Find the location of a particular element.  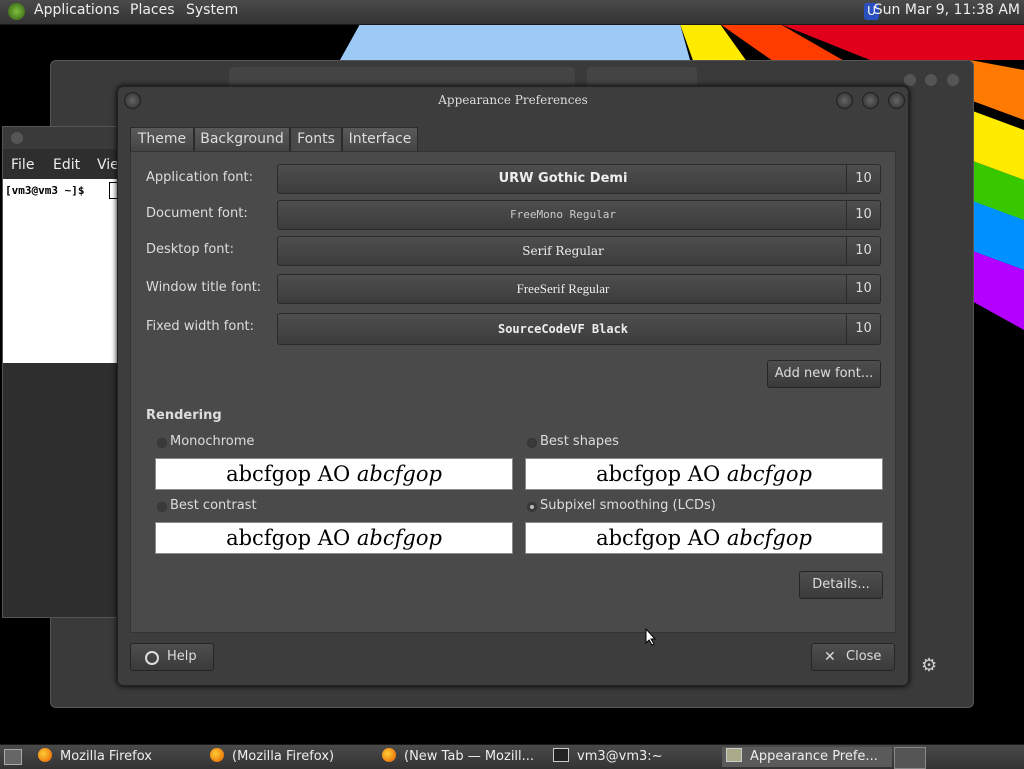

terminal-menu-view: Vie is located at coordinates (108, 165).